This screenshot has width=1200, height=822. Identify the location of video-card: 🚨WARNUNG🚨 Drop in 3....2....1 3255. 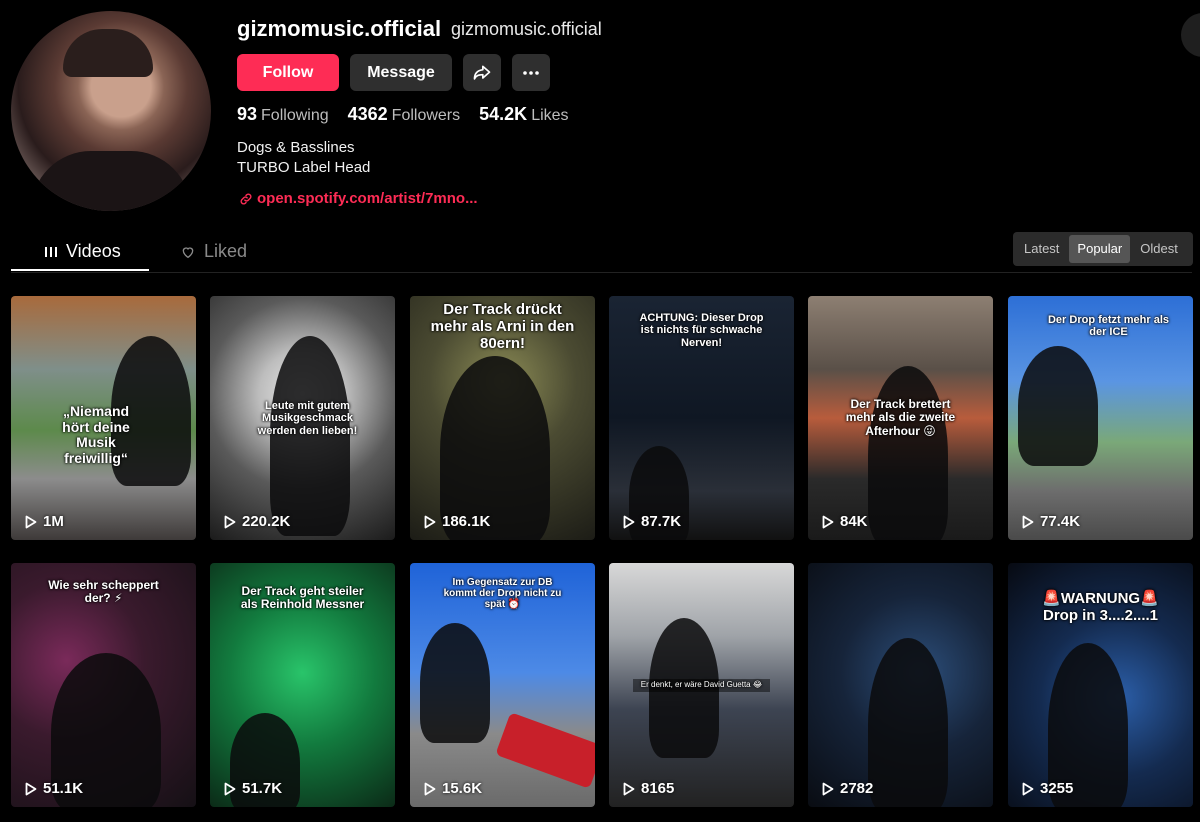
(1100, 685).